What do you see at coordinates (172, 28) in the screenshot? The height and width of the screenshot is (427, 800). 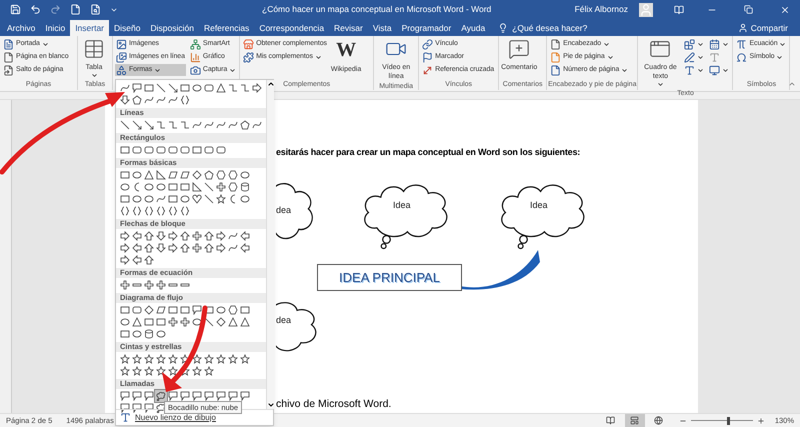 I see `ribbon-tab: Disposición` at bounding box center [172, 28].